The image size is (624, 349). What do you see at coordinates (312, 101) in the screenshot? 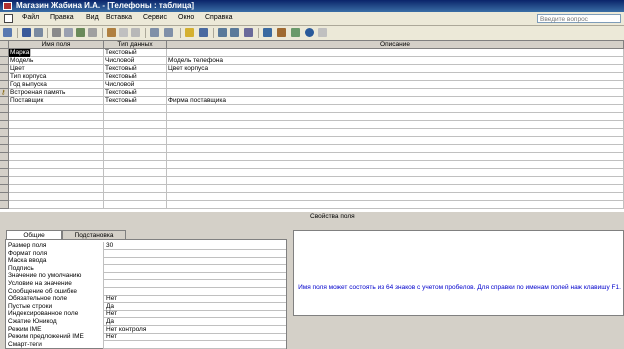
I see `table-row: Поставщик Текстовый Фирма поставщика` at bounding box center [312, 101].